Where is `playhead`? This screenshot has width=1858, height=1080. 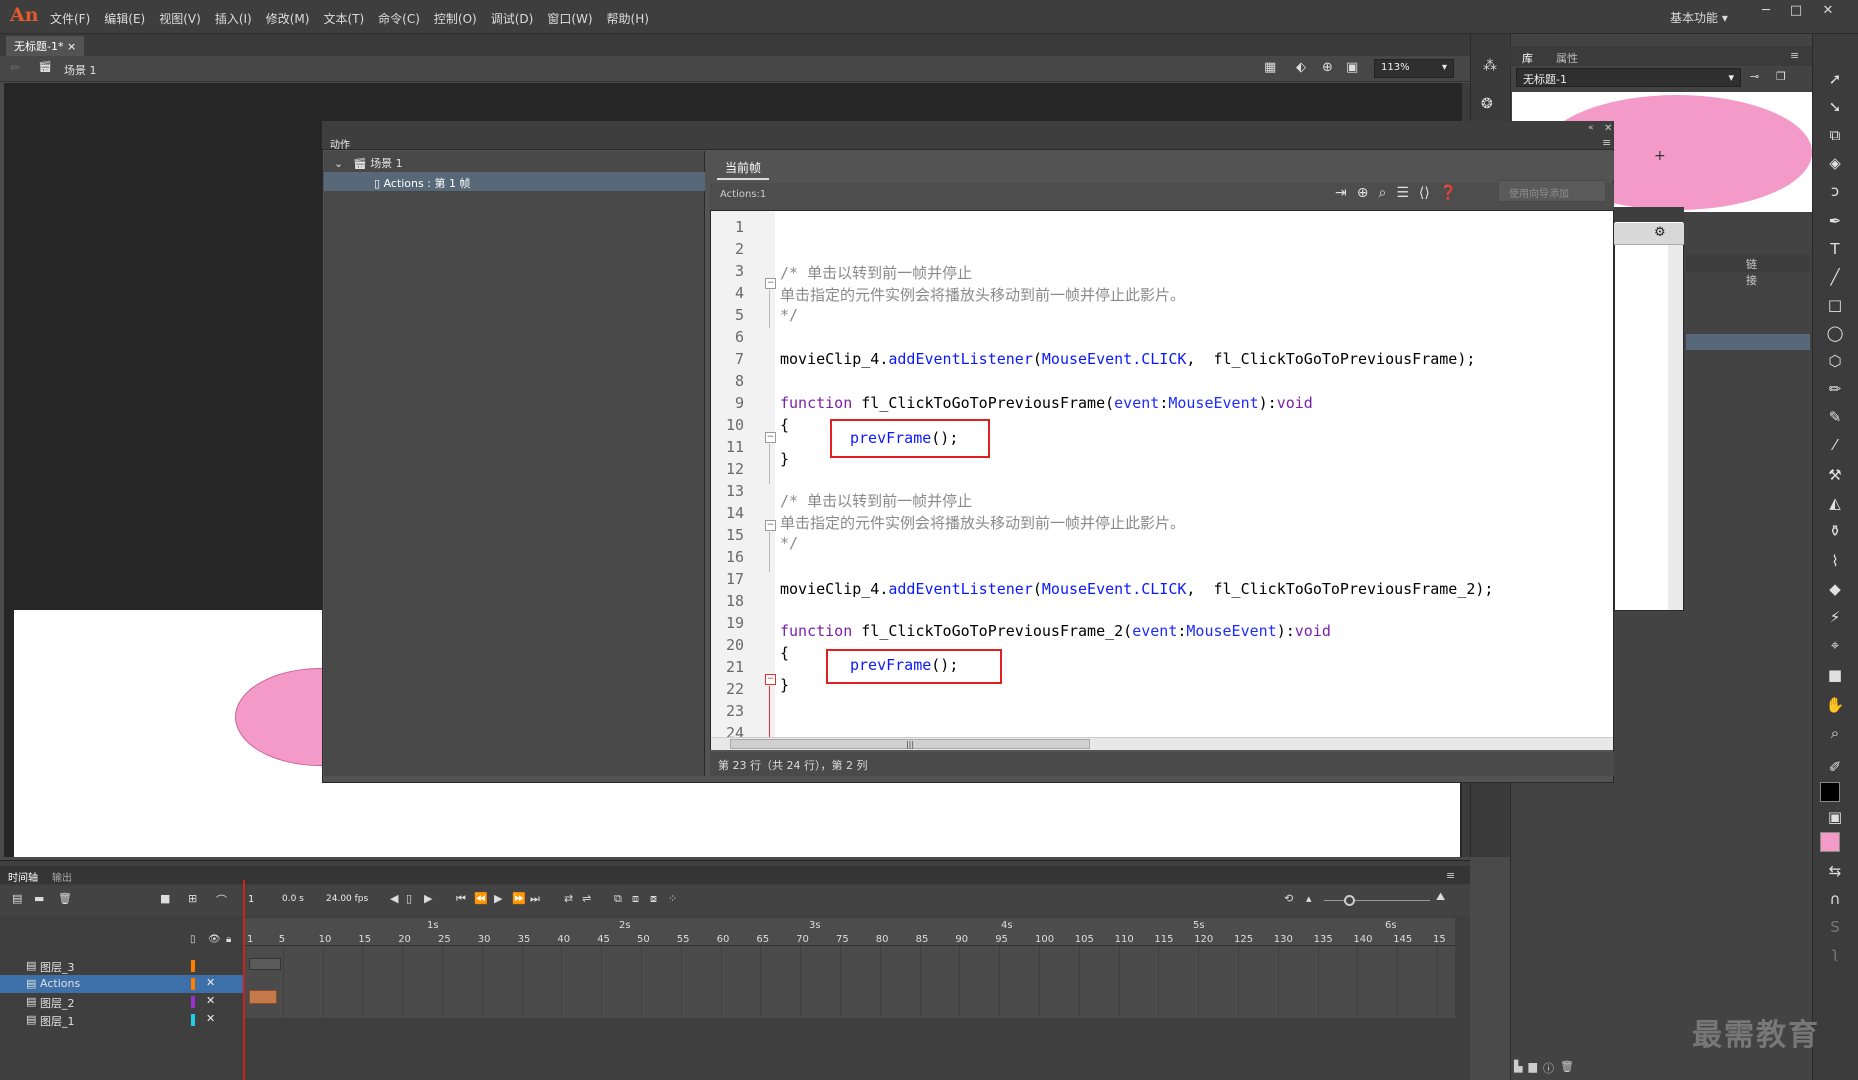
playhead is located at coordinates (244, 980).